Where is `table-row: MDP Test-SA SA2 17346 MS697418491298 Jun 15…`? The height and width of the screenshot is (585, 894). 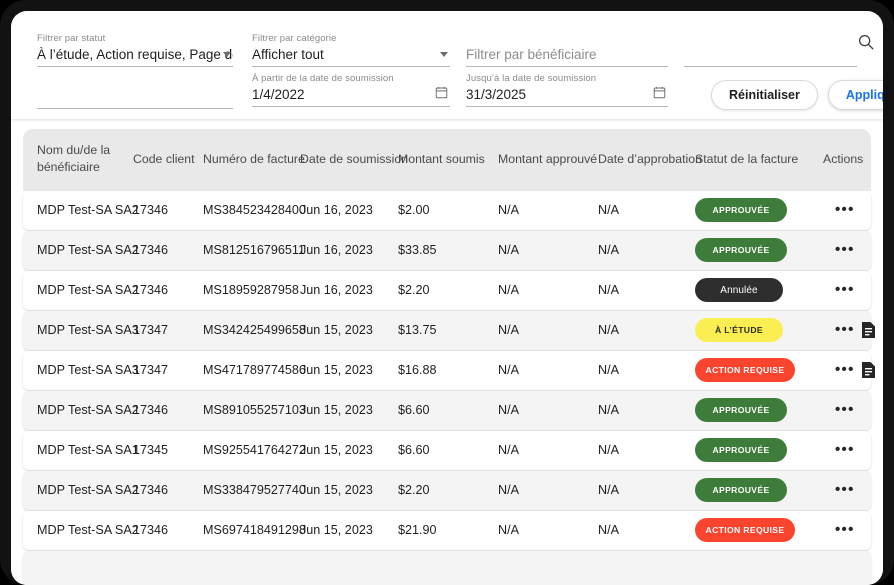 table-row: MDP Test-SA SA2 17346 MS697418491298 Jun 15… is located at coordinates (447, 530).